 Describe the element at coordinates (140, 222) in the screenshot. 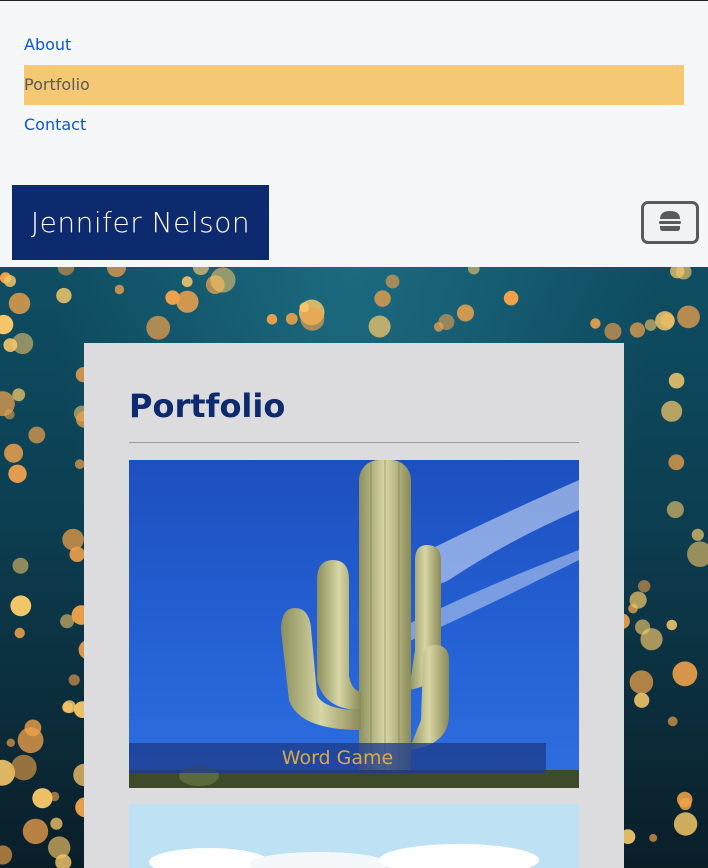

I see `site-brand: Jennifer Nelson` at that location.